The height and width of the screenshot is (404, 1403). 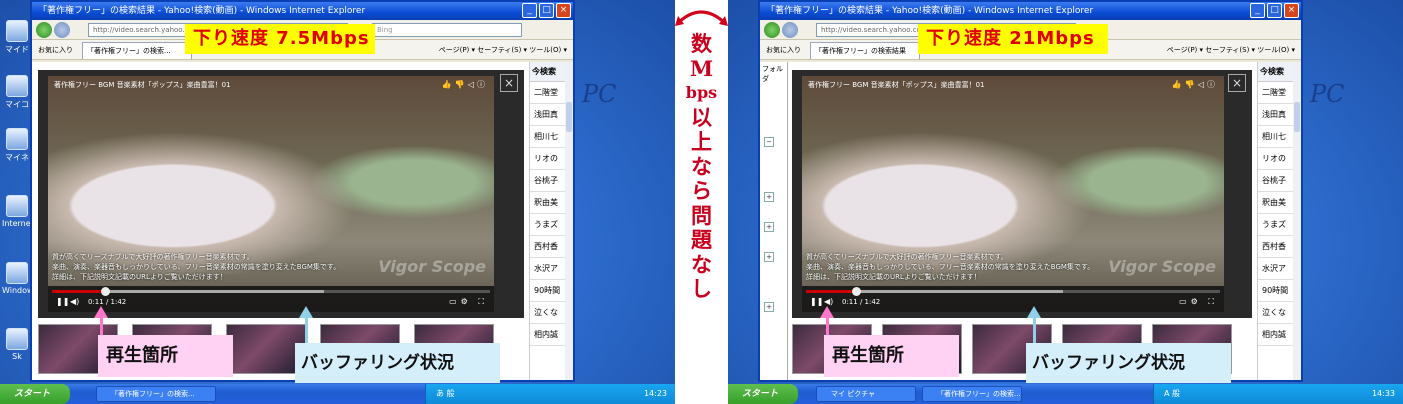 What do you see at coordinates (101, 312) in the screenshot?
I see `playback-arrow-head` at bounding box center [101, 312].